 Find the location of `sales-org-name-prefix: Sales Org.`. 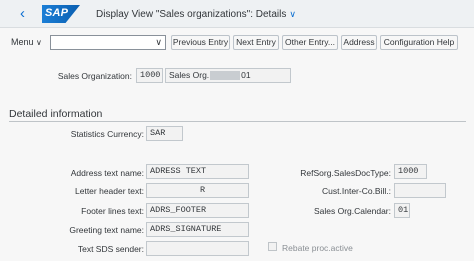

sales-org-name-prefix: Sales Org. is located at coordinates (189, 75).